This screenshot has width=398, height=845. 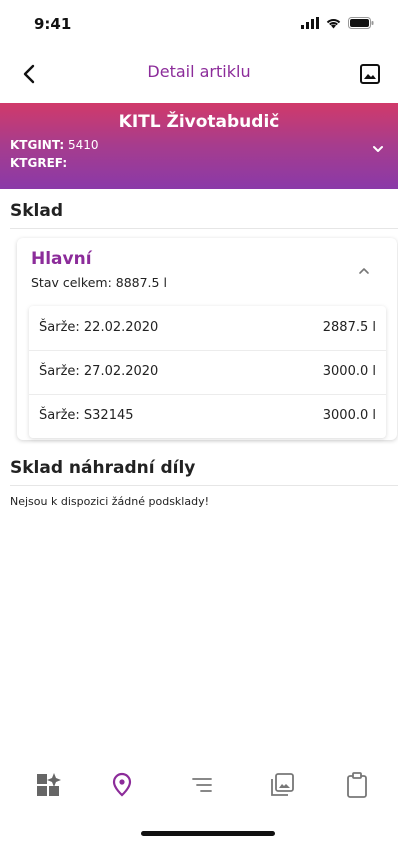 What do you see at coordinates (364, 271) in the screenshot?
I see `chevron-up-icon` at bounding box center [364, 271].